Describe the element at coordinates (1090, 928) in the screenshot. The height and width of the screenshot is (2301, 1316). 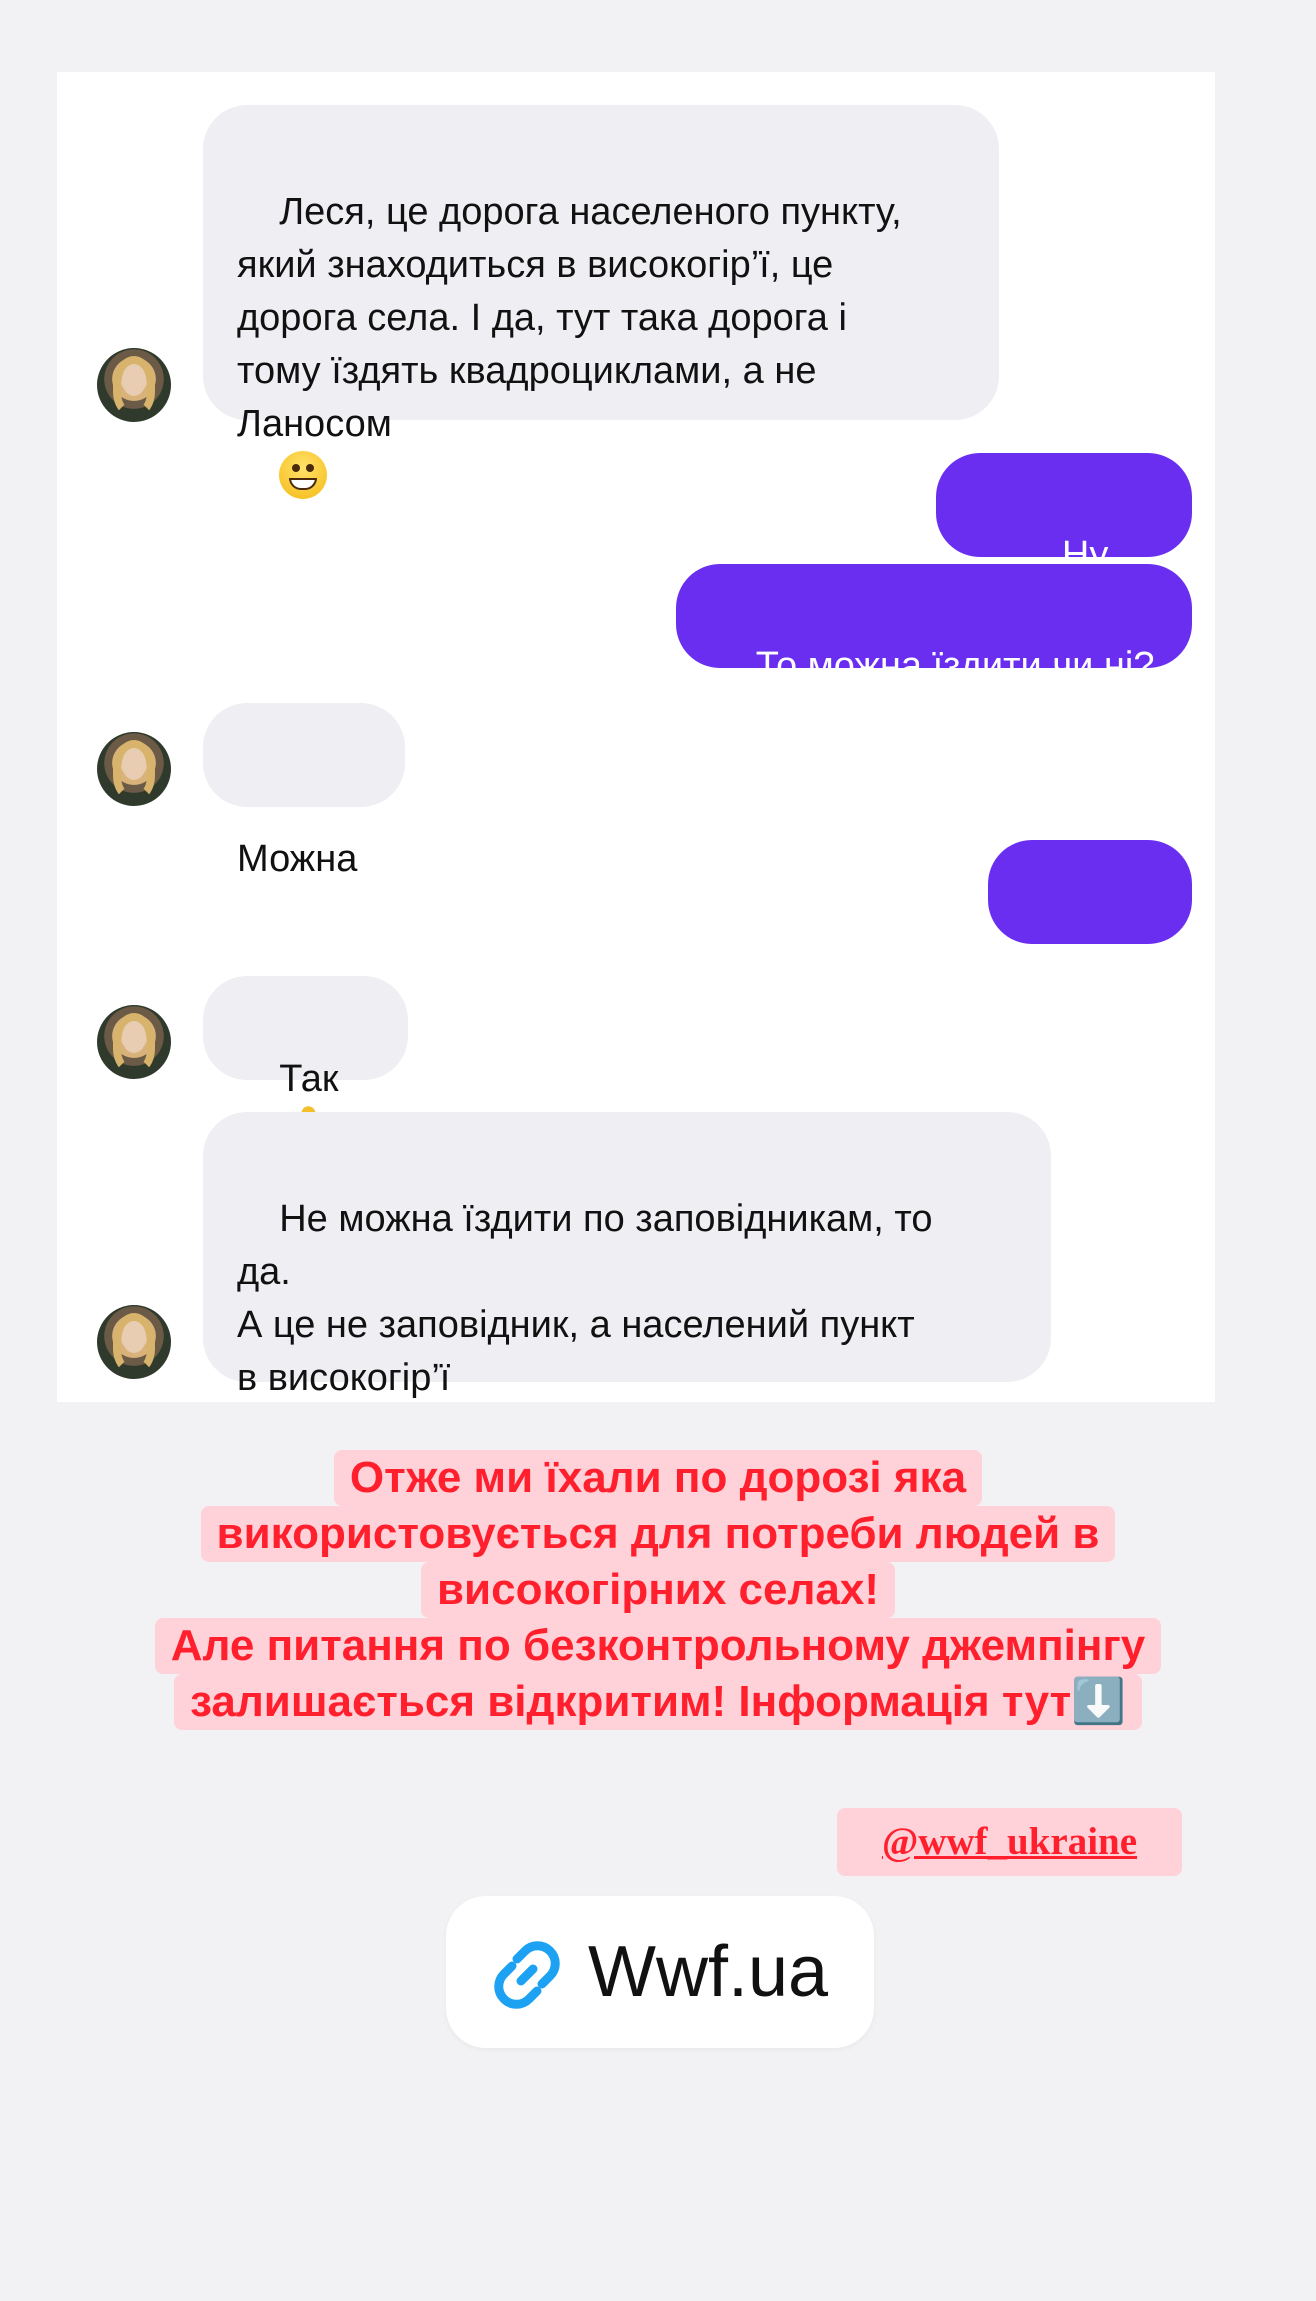
I see `message-bubble-outgoing: Точно?` at that location.